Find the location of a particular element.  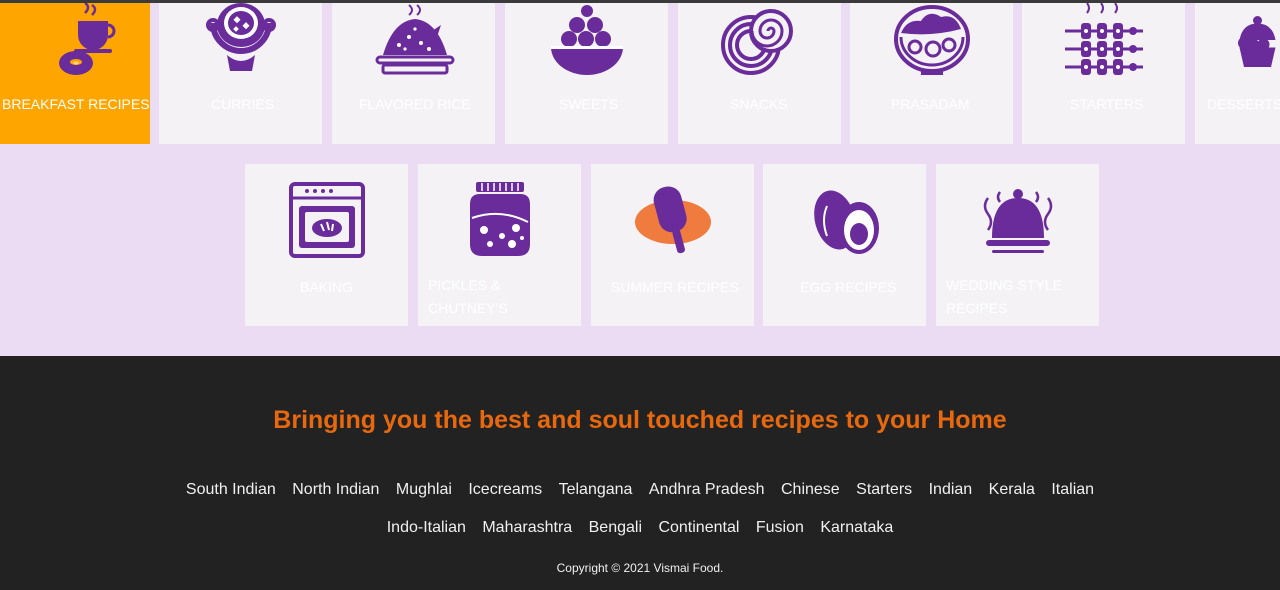

category-pickles-chutneys: PICKLES & CHUTNEY'S is located at coordinates (499, 245).